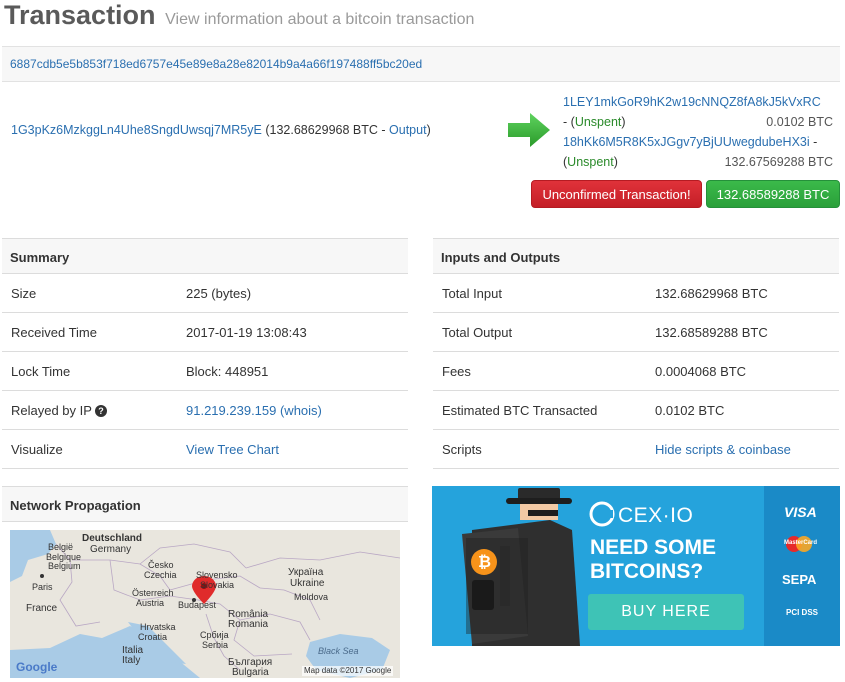 This screenshot has height=682, width=845. What do you see at coordinates (327, 130) in the screenshot?
I see `input-amount: (132.68629968 BTC -` at bounding box center [327, 130].